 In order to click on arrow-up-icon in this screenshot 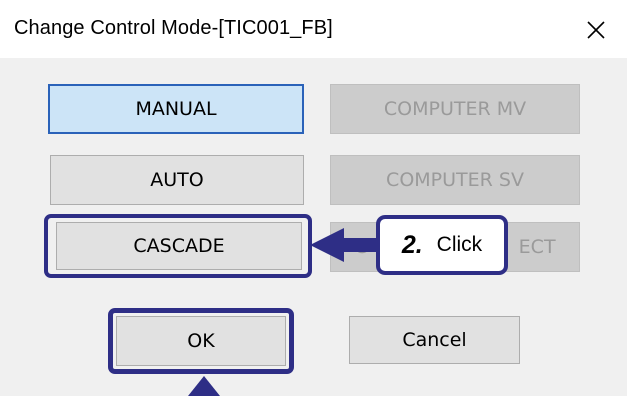, I will do `click(204, 386)`.